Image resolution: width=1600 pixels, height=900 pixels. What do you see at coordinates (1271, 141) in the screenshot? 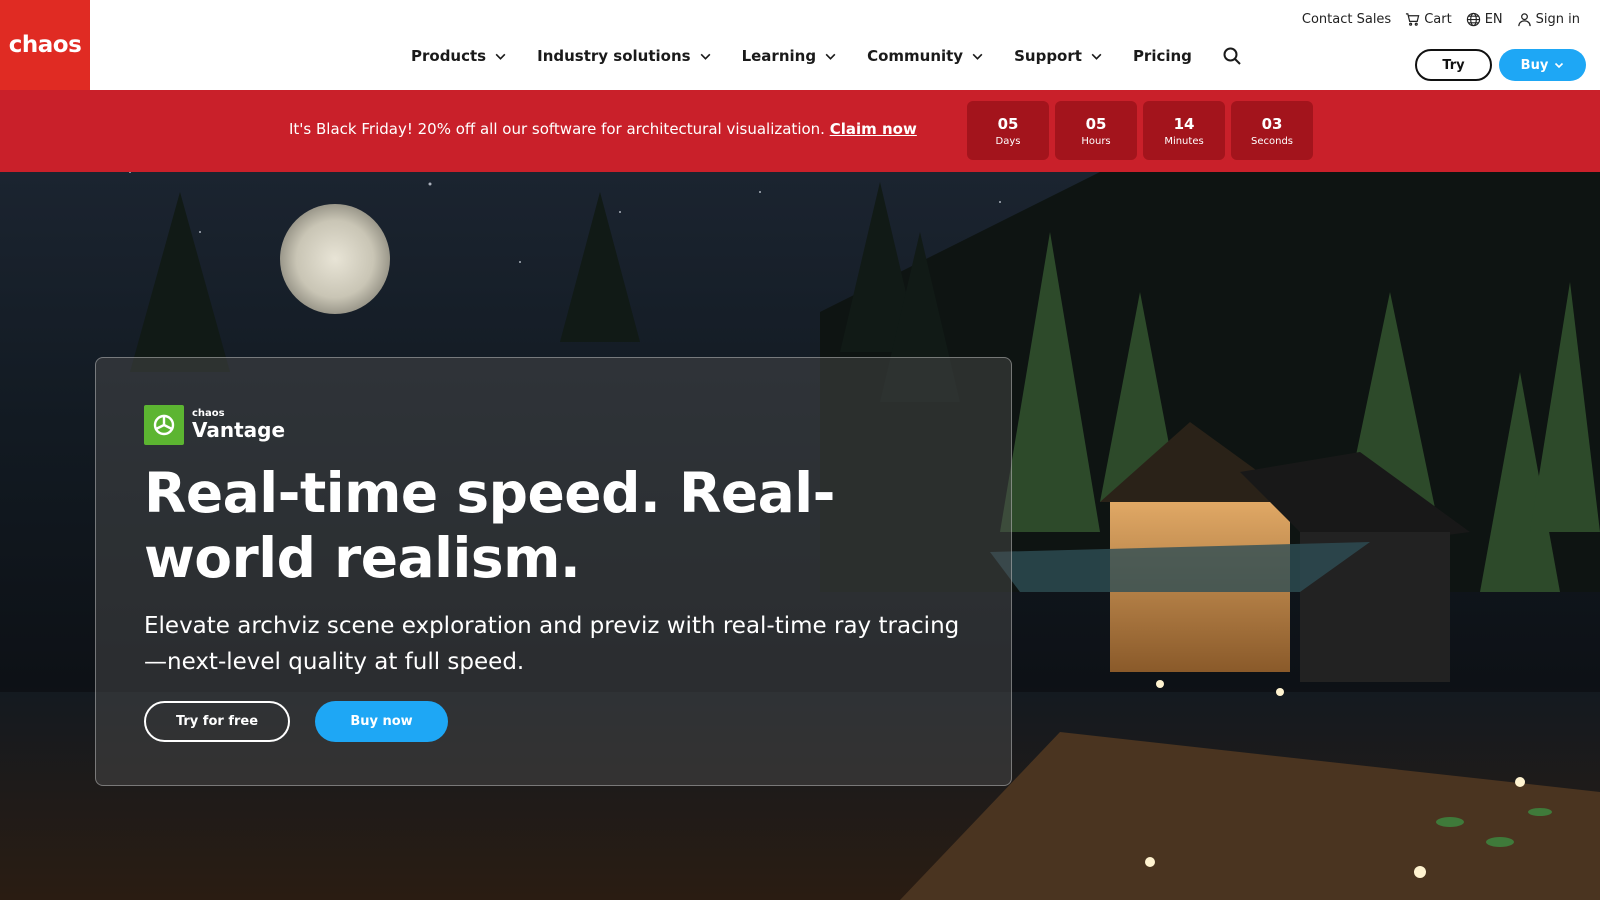
I see `countdown-label: Seconds` at bounding box center [1271, 141].